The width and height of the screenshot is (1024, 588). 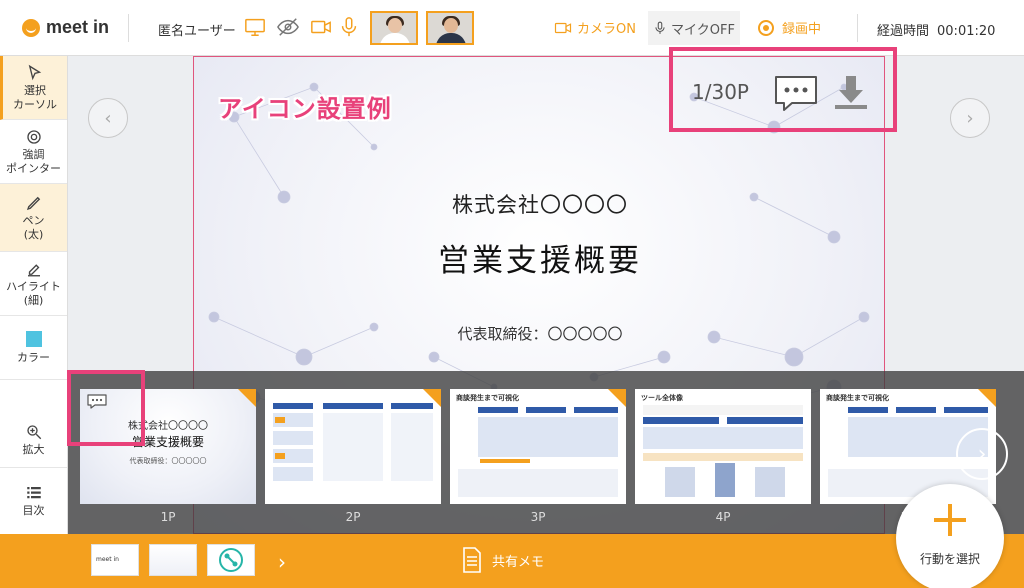 I want to click on bottom-bar: meet in › 共有メモ, so click(x=512, y=561).